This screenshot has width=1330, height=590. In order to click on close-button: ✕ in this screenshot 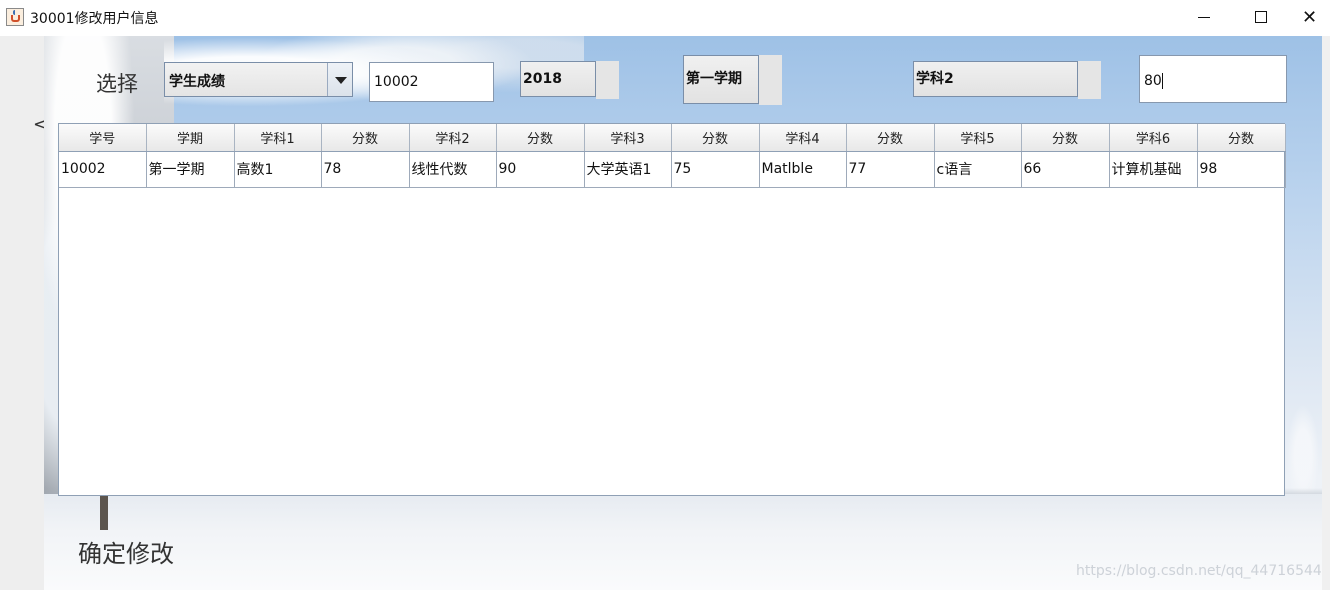, I will do `click(1310, 17)`.